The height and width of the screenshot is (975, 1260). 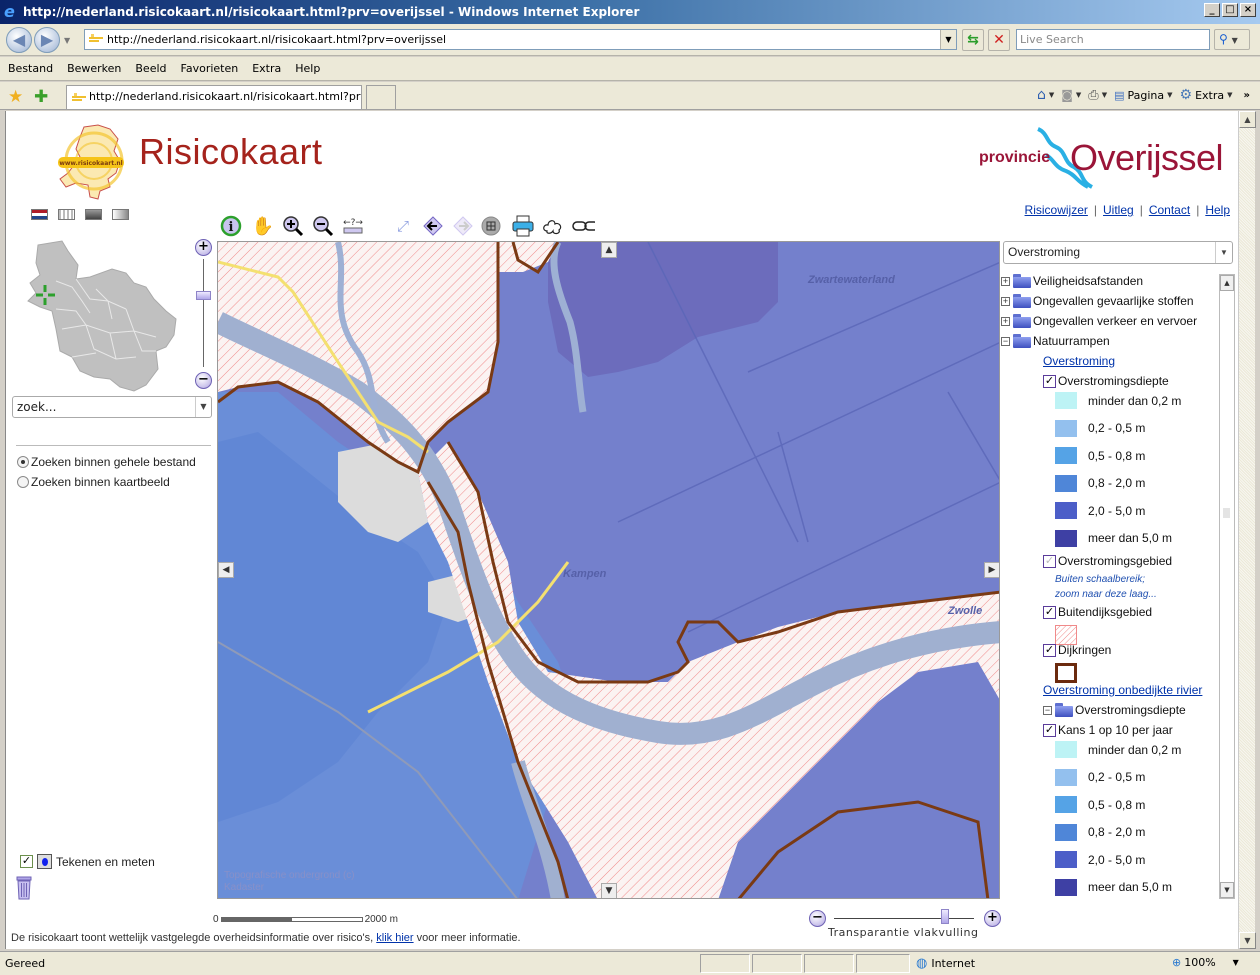 I want to click on layer-overstromingsdiepte: ✓ Overstromingsdiepte, so click(x=1106, y=381).